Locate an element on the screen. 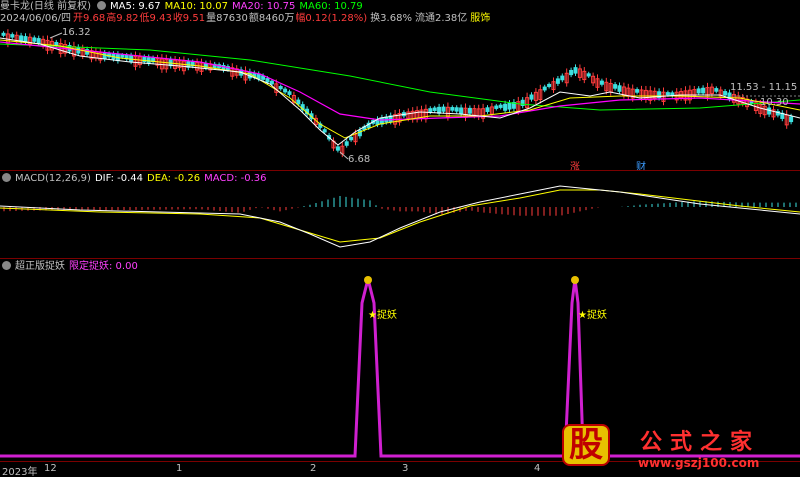 This screenshot has height=477, width=800. signal-label-2: ★捉妖 is located at coordinates (592, 315).